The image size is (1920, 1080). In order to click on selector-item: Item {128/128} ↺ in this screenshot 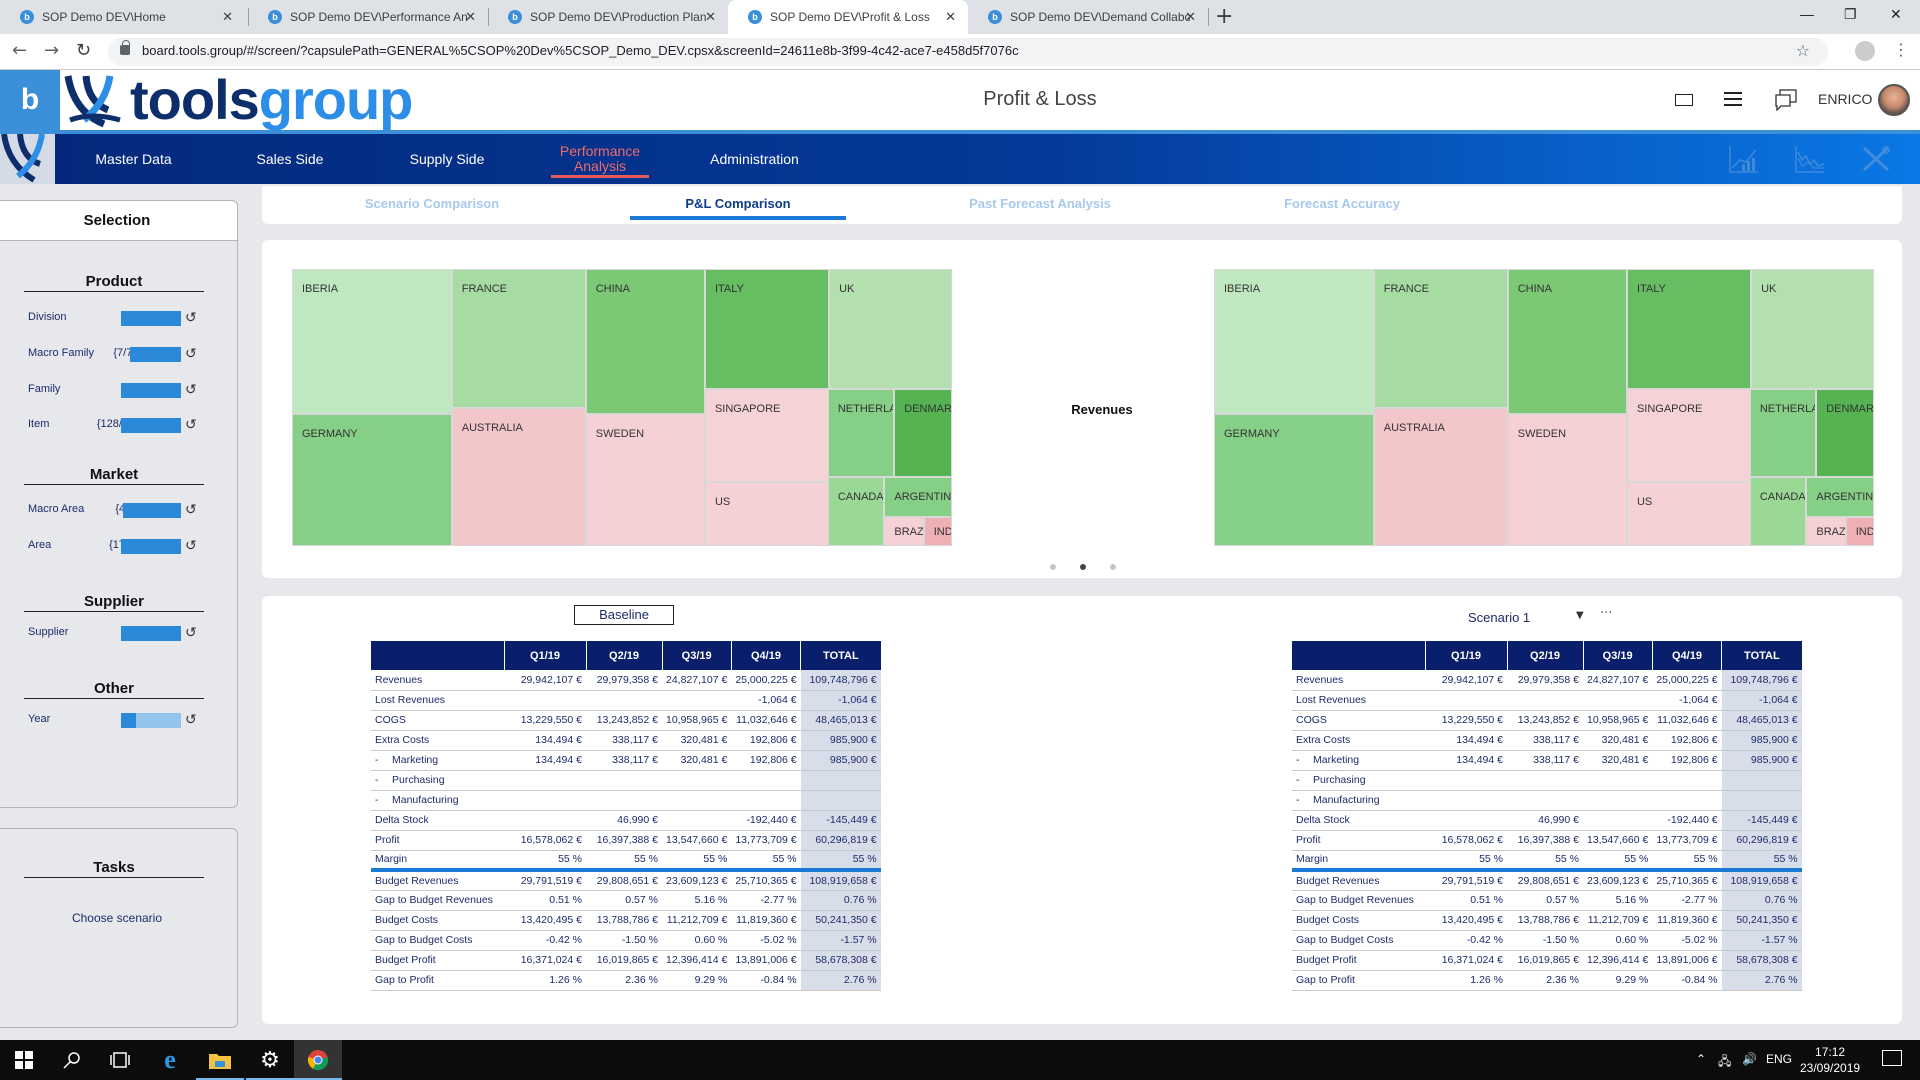, I will do `click(118, 425)`.